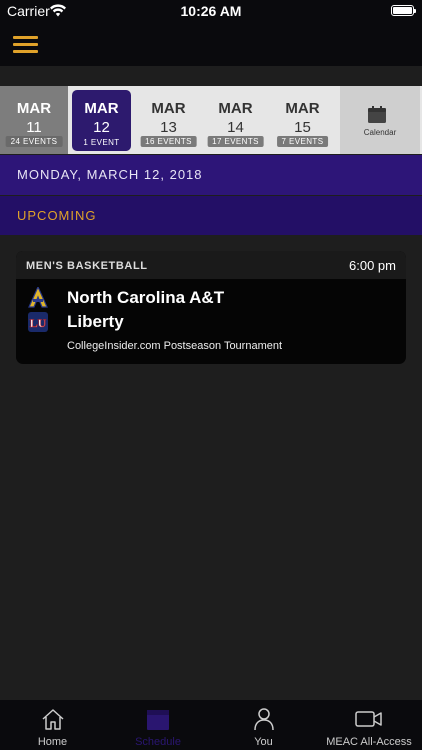  I want to click on date-item-mar-14: MAR 14 17 EVENTS, so click(235, 120).